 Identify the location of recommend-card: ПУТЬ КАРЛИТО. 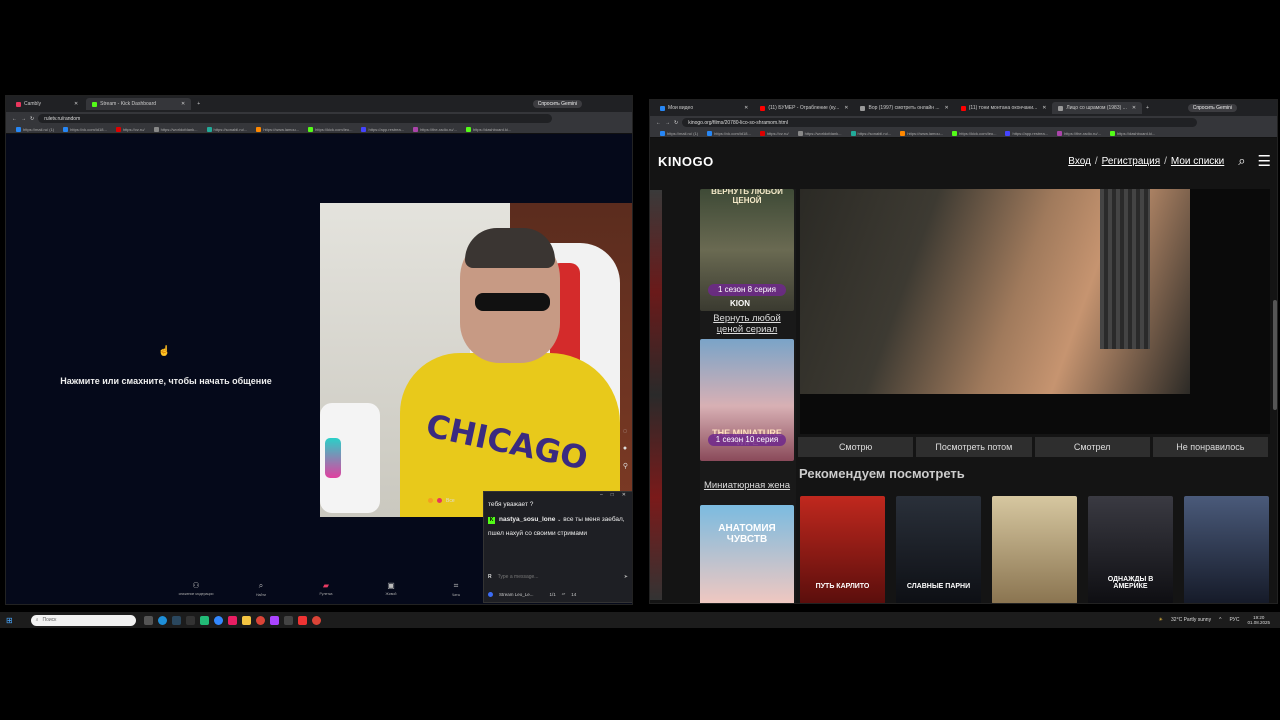
(842, 549).